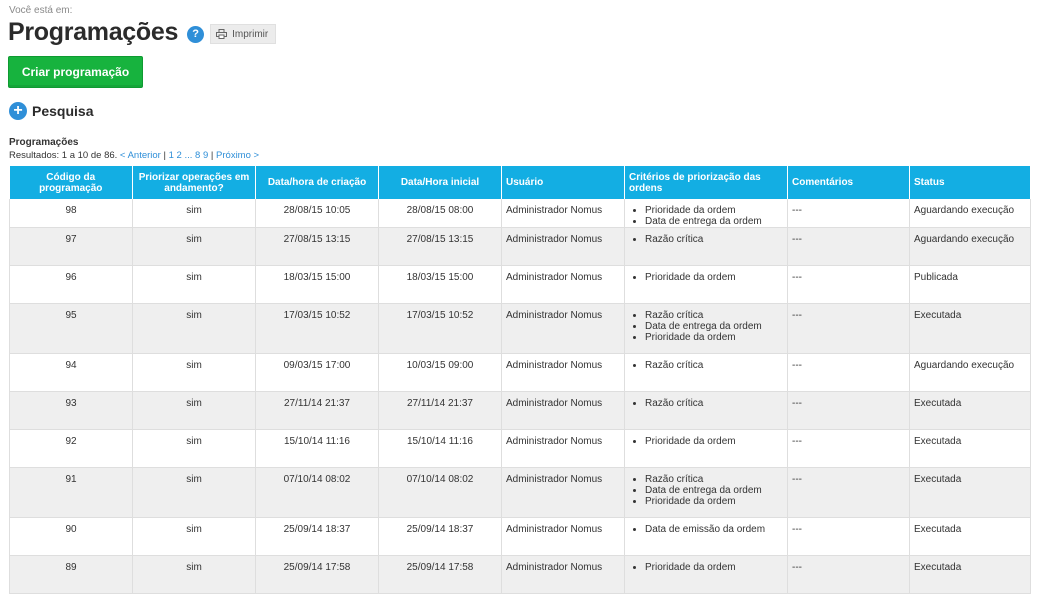 This screenshot has width=1042, height=594. Describe the element at coordinates (196, 34) in the screenshot. I see `question-circle-icon: ?` at that location.